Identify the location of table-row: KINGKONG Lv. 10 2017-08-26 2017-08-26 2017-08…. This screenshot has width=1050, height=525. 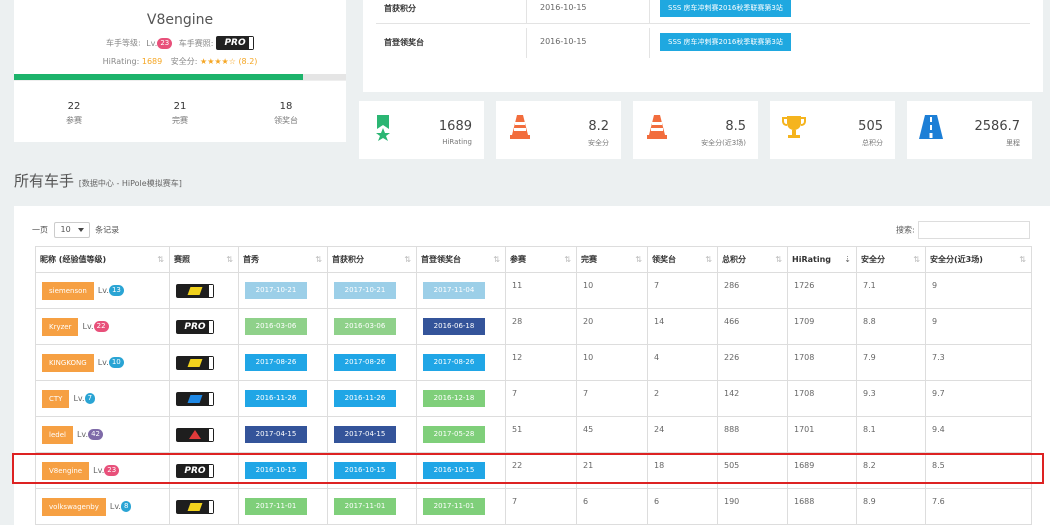
(533, 362).